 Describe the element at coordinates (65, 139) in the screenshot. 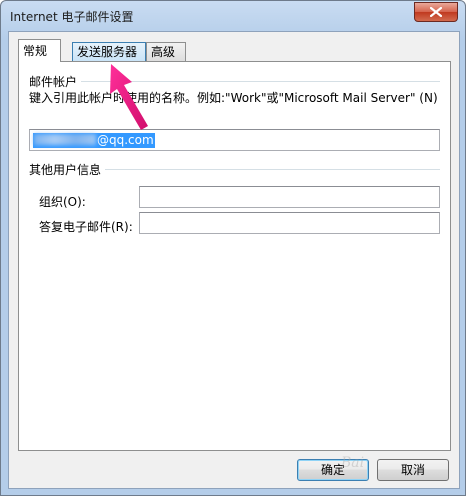

I see `blurred-text` at that location.